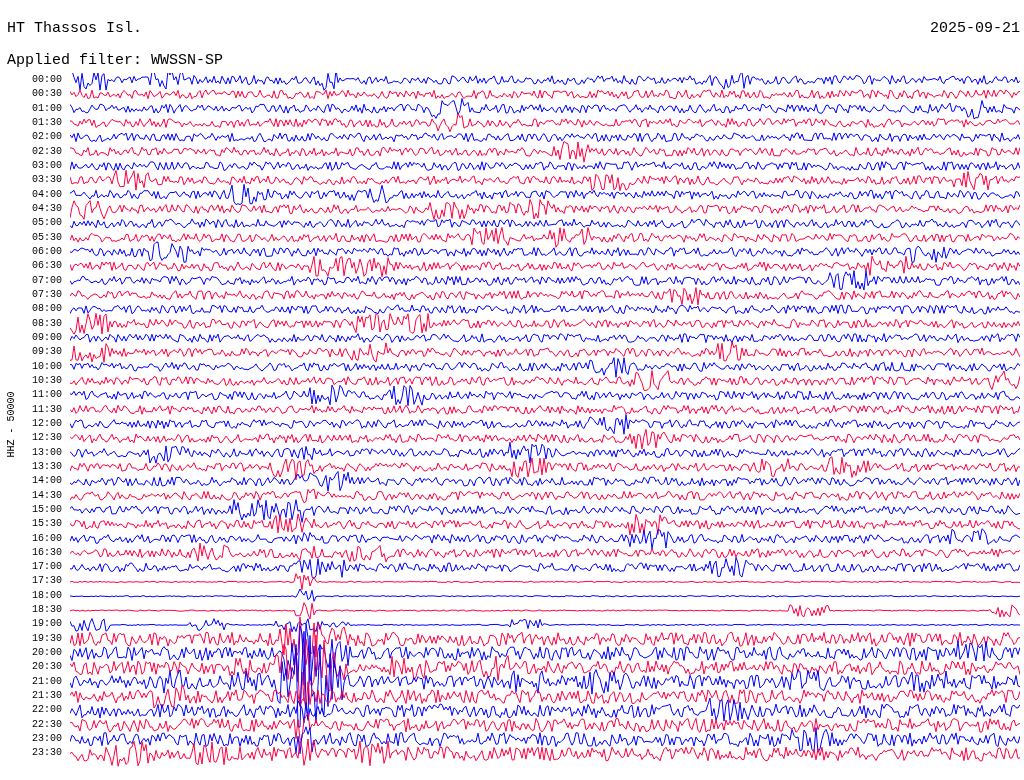  What do you see at coordinates (46, 567) in the screenshot?
I see `time-label: 17:00` at bounding box center [46, 567].